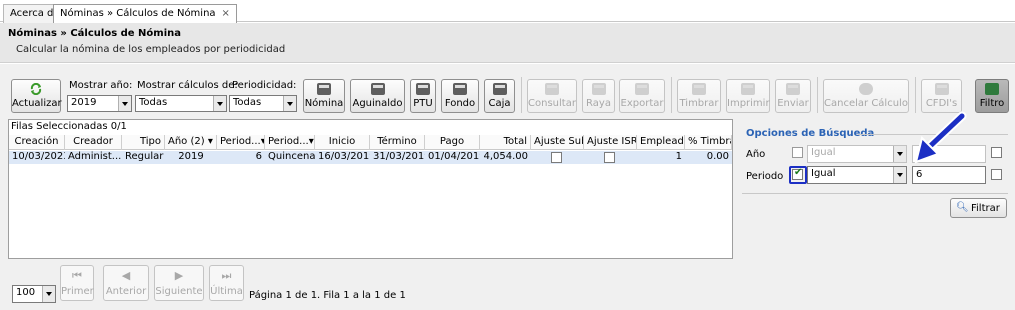  What do you see at coordinates (247, 102) in the screenshot?
I see `periodicity-select-value: Todas` at bounding box center [247, 102].